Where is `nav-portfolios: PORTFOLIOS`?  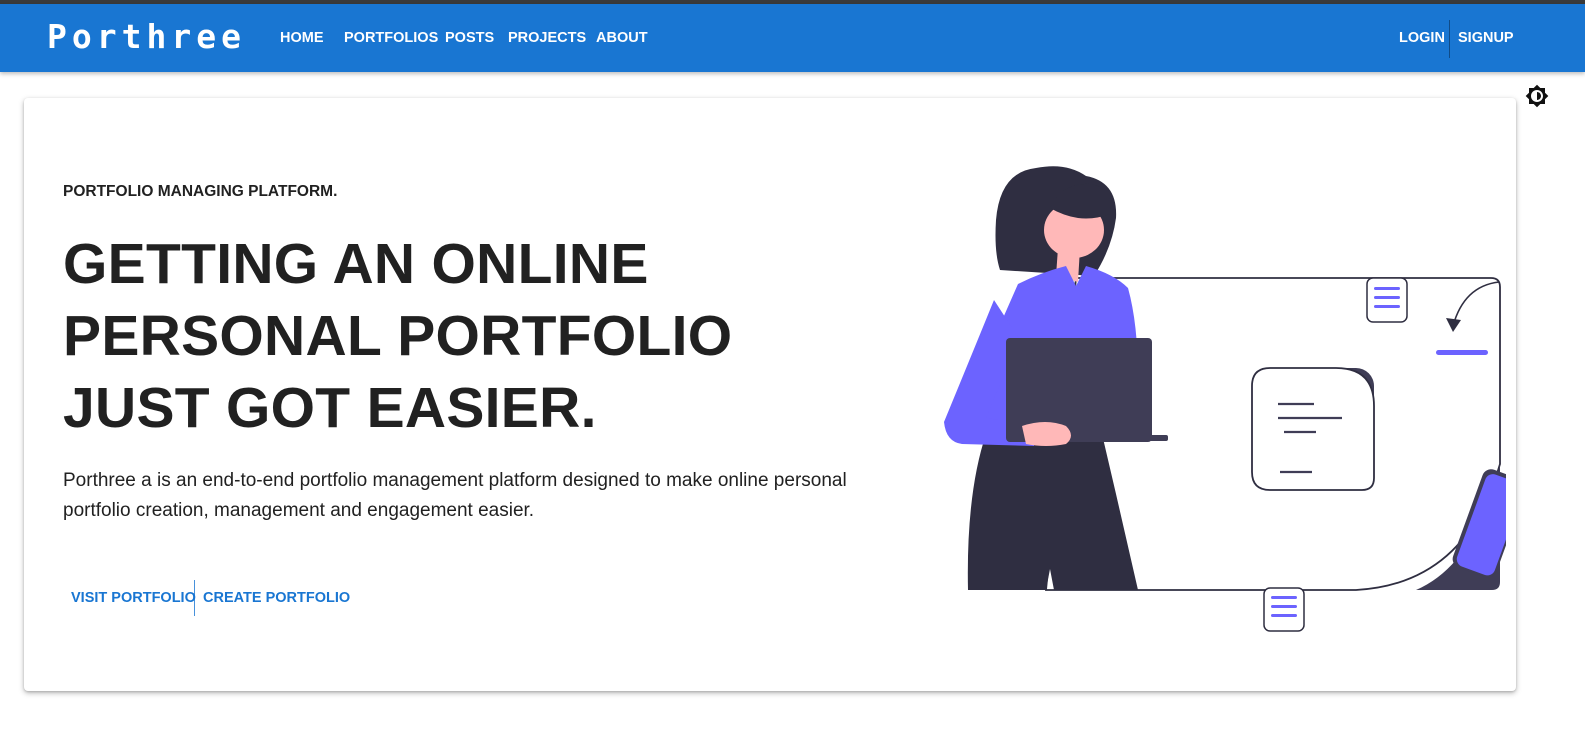 nav-portfolios: PORTFOLIOS is located at coordinates (391, 38).